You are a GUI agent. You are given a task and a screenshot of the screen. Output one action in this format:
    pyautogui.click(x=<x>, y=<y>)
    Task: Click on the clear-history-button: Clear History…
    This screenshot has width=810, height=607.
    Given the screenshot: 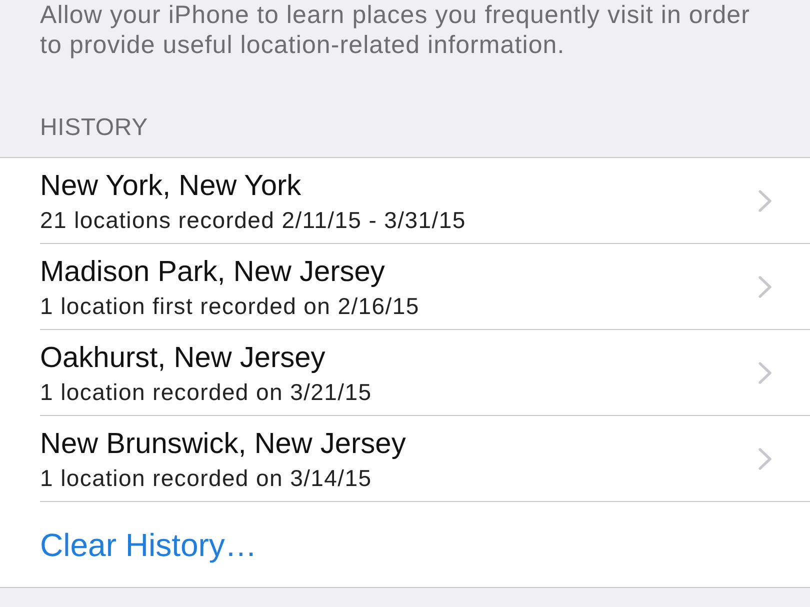 What is the action you would take?
    pyautogui.click(x=405, y=544)
    